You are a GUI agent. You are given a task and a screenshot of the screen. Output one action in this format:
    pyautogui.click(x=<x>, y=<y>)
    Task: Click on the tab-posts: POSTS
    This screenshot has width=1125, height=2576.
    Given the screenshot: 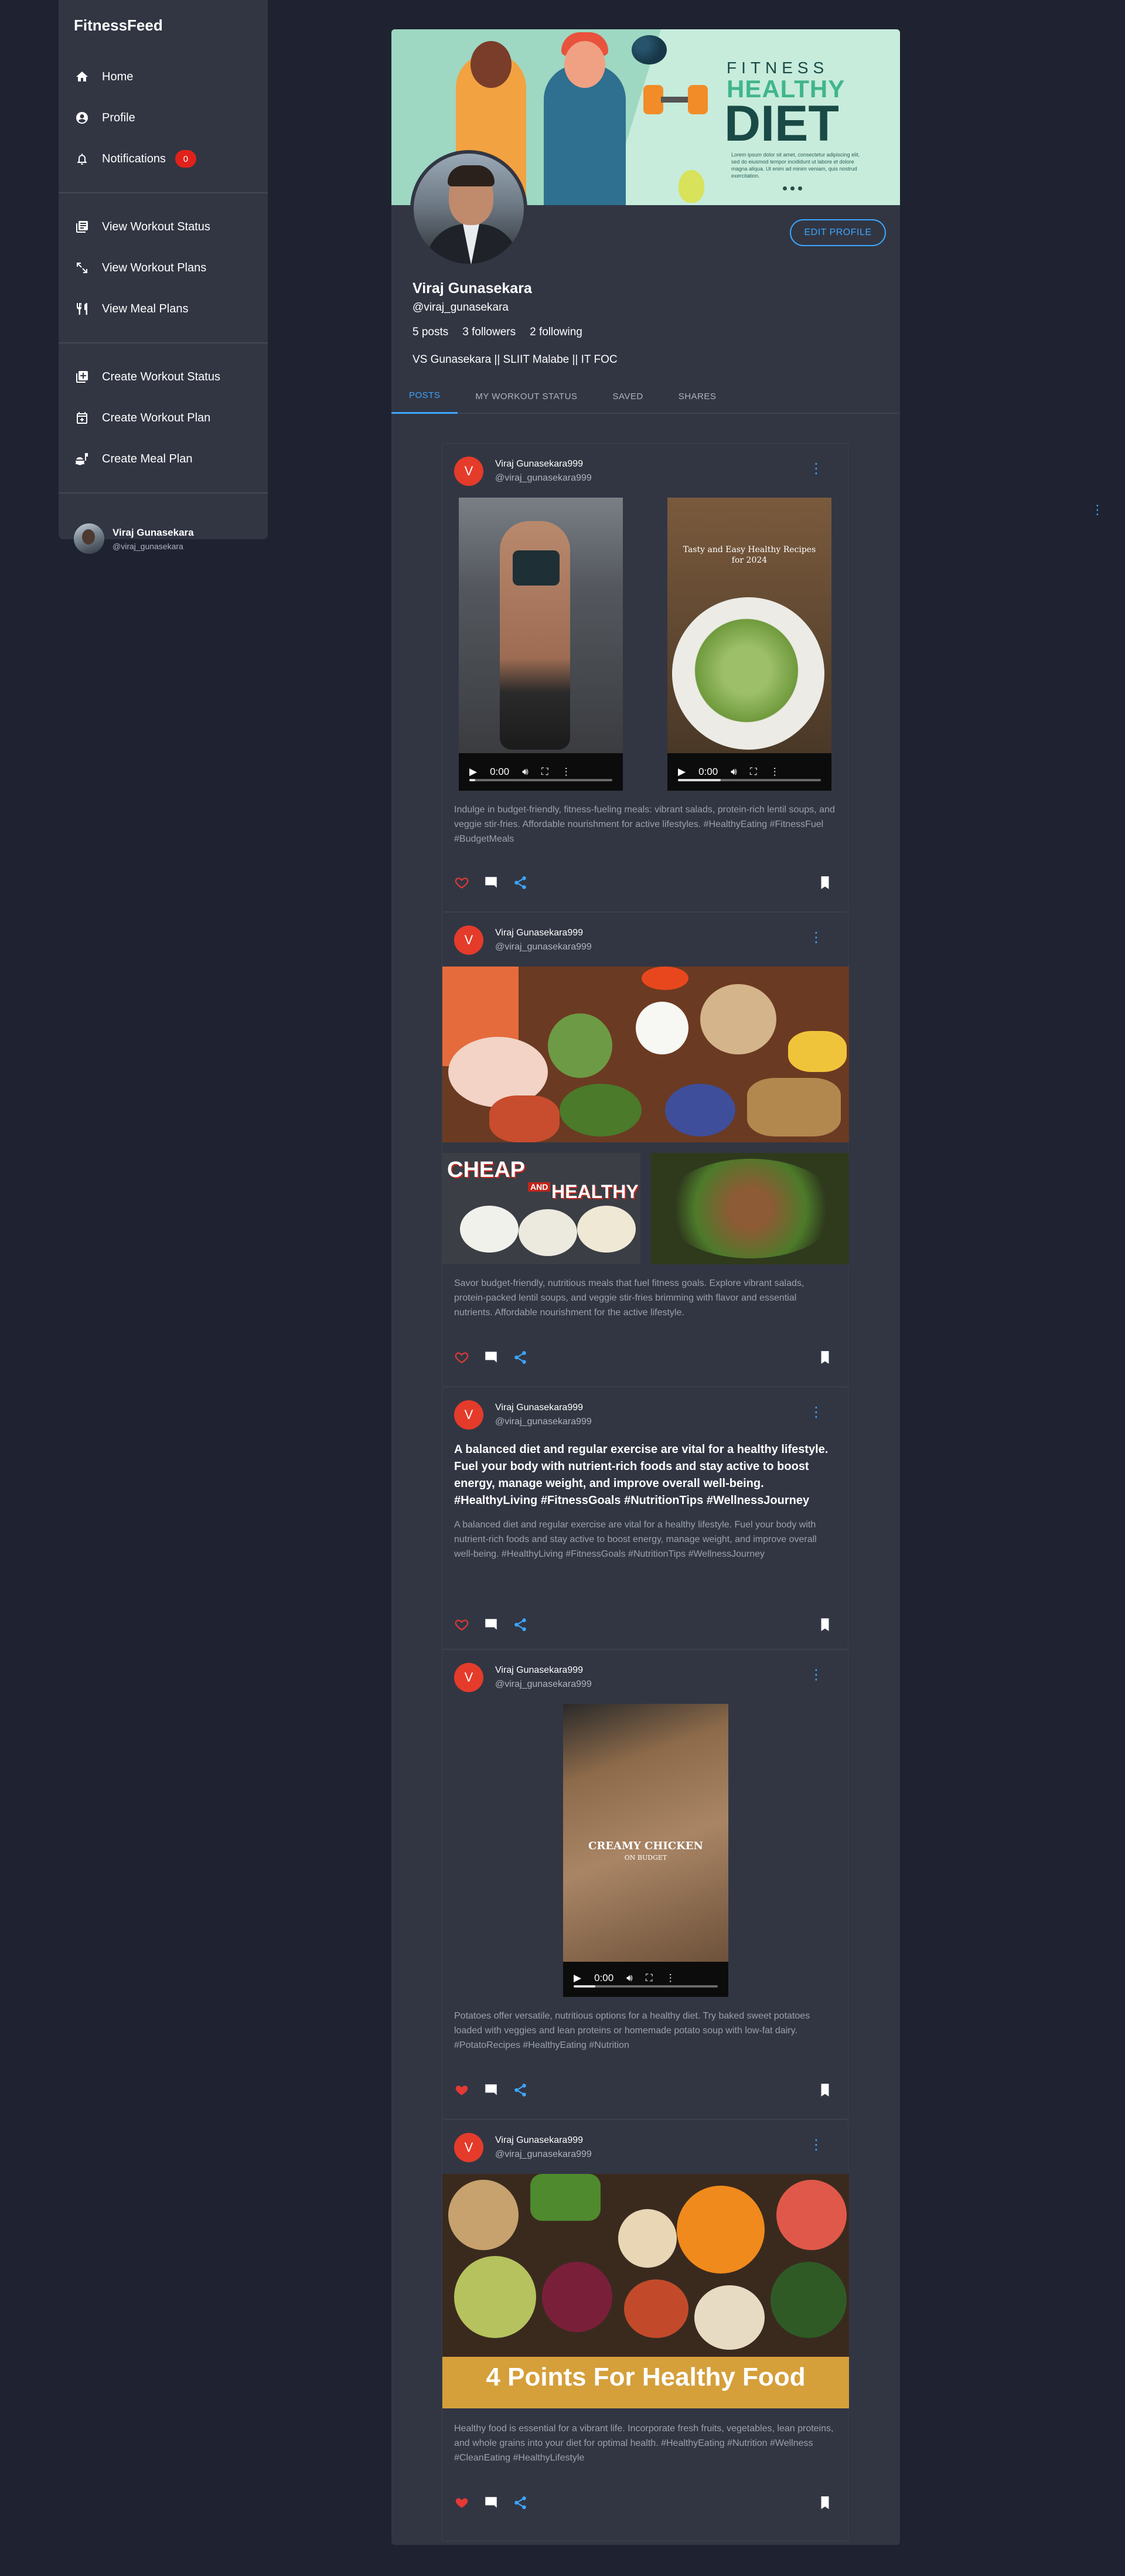 What is the action you would take?
    pyautogui.click(x=424, y=396)
    